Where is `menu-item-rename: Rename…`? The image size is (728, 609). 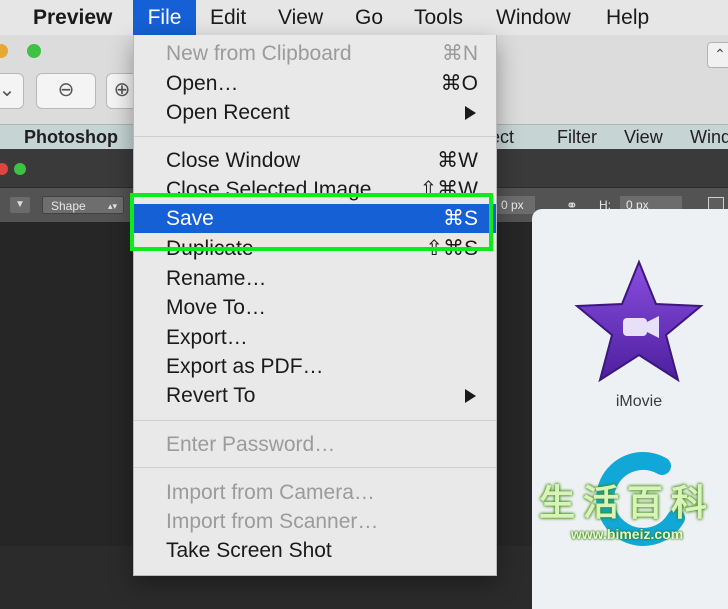 menu-item-rename: Rename… is located at coordinates (315, 278).